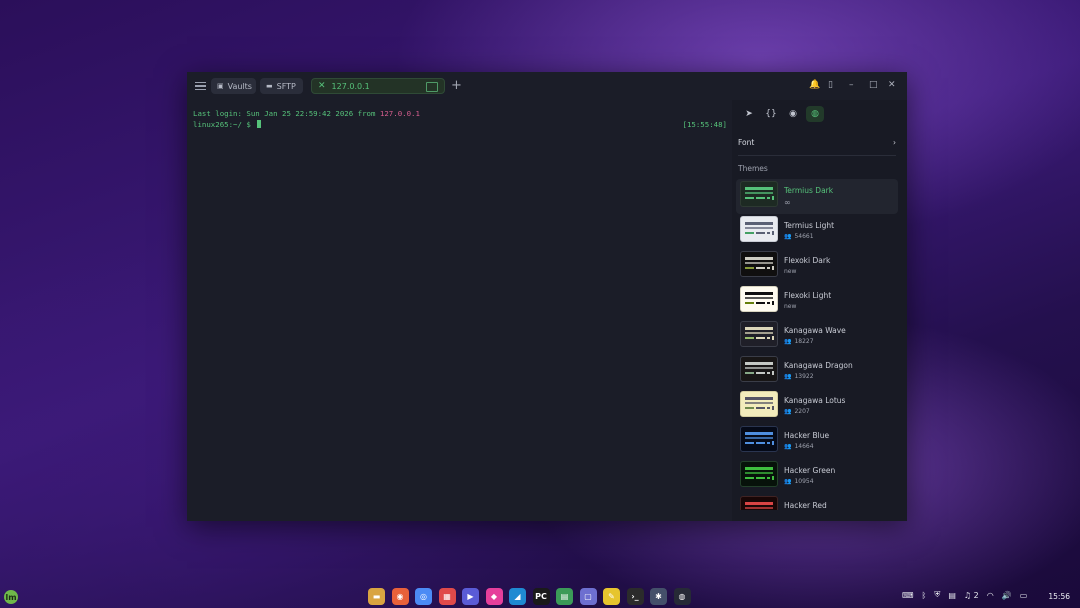  I want to click on snippets-icon: {}, so click(771, 114).